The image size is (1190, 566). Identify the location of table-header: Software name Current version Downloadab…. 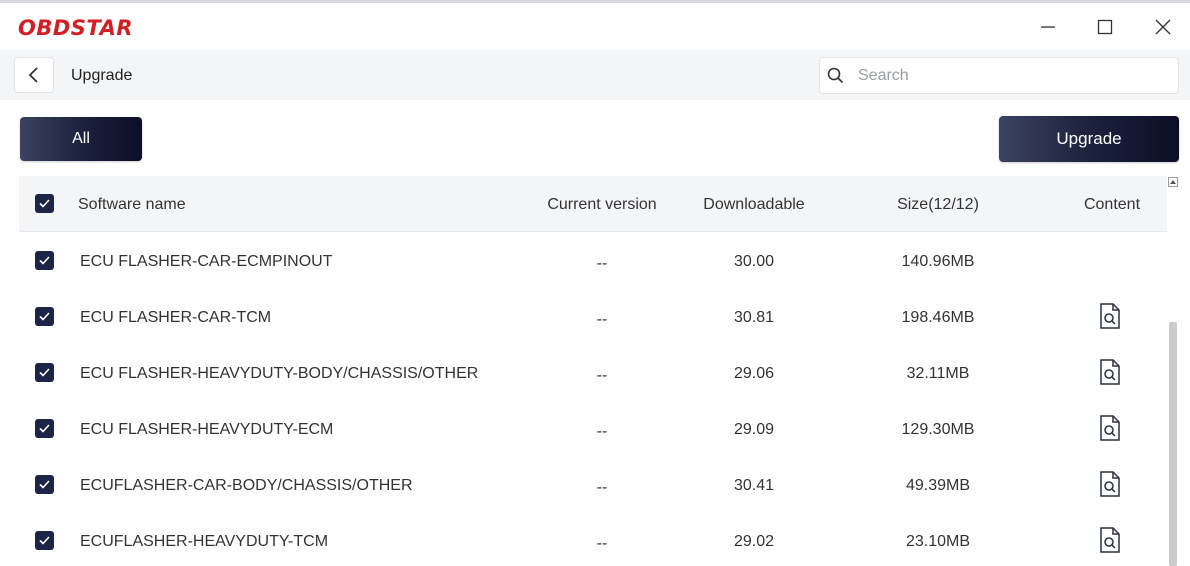
(593, 204).